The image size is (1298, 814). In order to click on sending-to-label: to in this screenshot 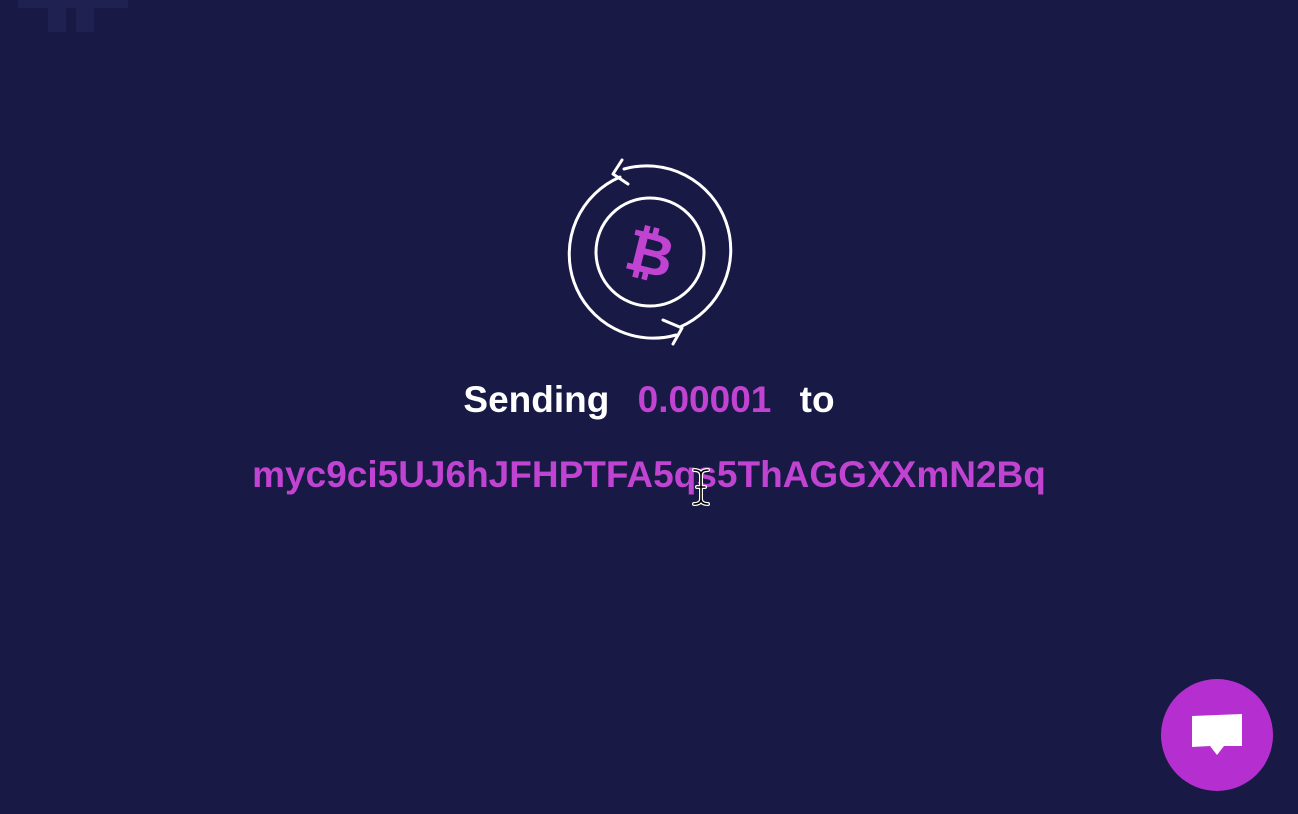, I will do `click(817, 399)`.